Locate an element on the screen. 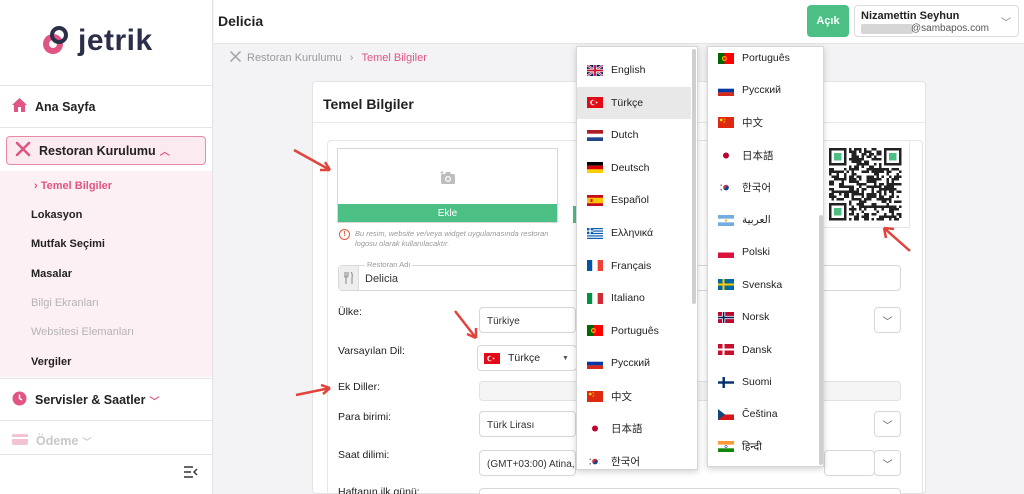 The height and width of the screenshot is (494, 1024). qr-code is located at coordinates (865, 184).